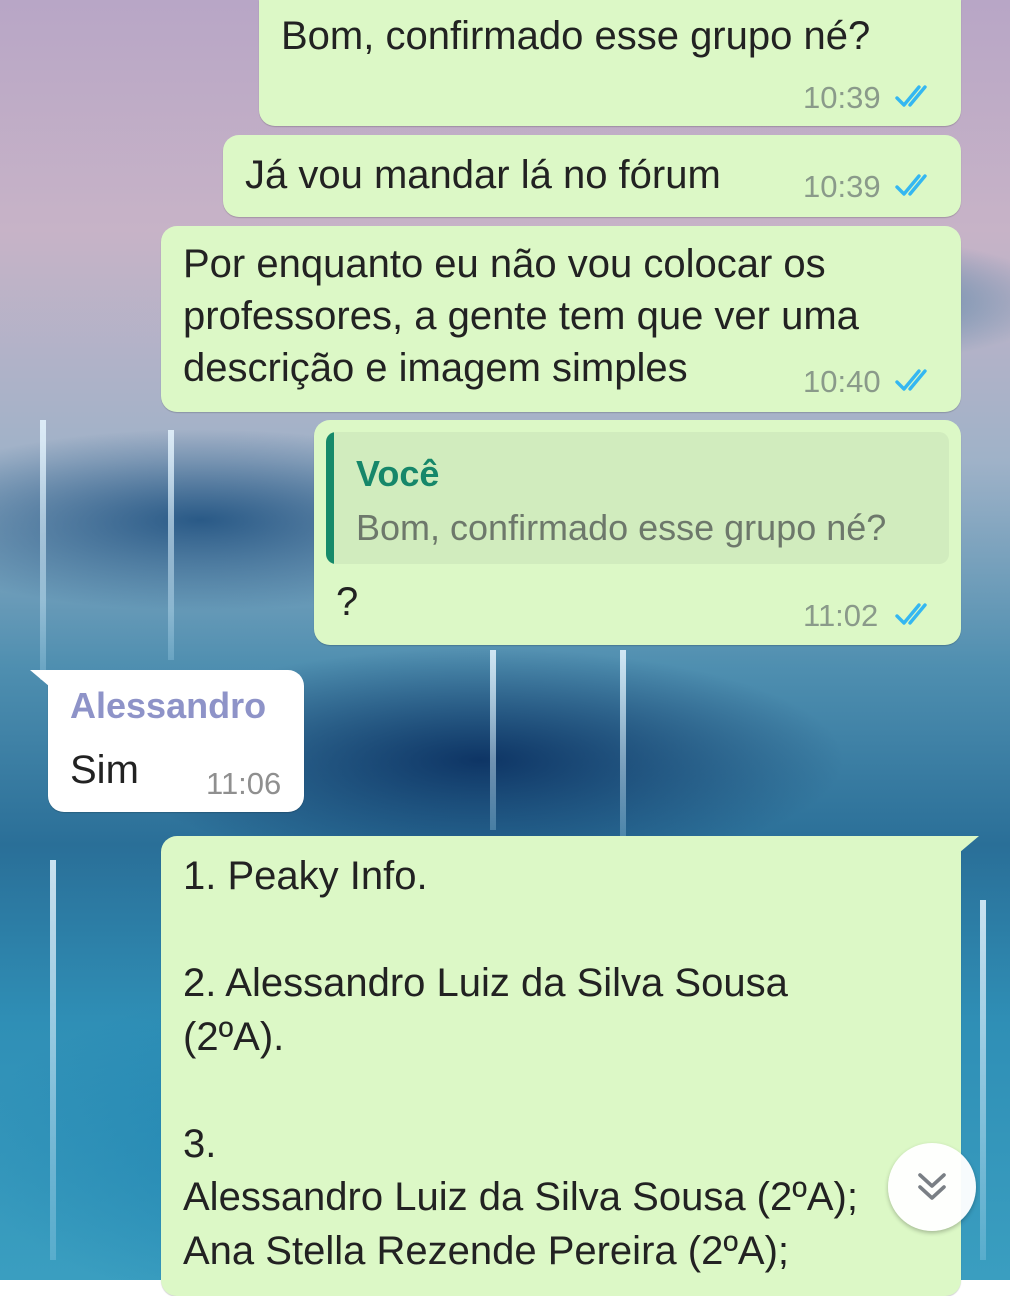  Describe the element at coordinates (104, 770) in the screenshot. I see `message-text: Sim` at that location.